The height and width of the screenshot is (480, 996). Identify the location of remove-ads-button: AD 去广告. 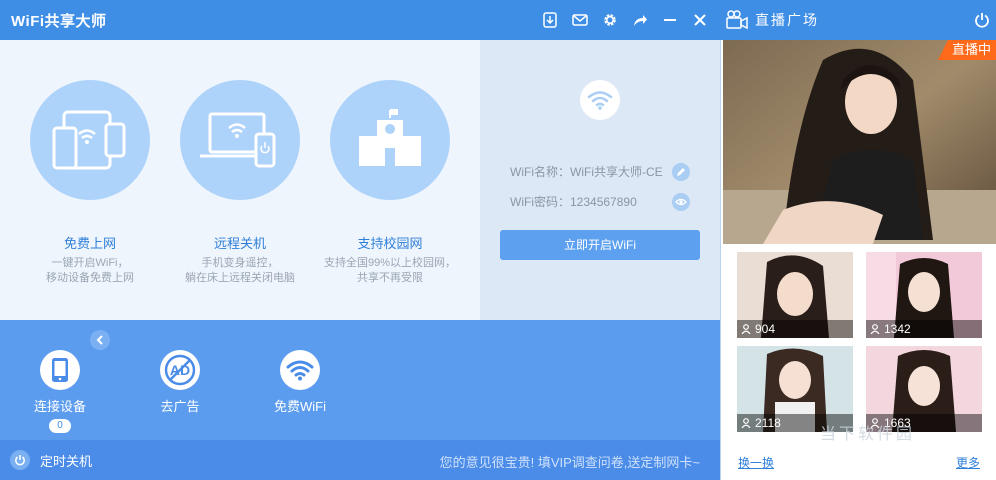
(180, 382).